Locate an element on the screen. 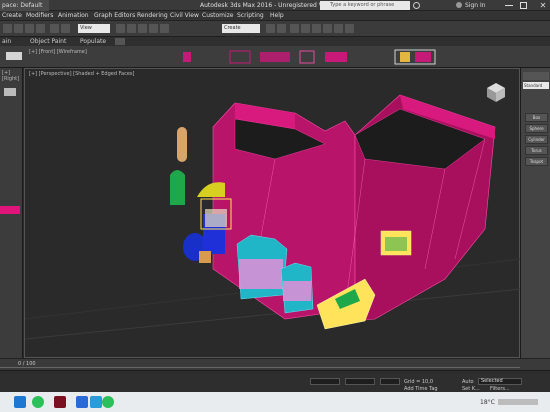 Image resolution: width=550 pixels, height=412 pixels. system-tray is located at coordinates (518, 402).